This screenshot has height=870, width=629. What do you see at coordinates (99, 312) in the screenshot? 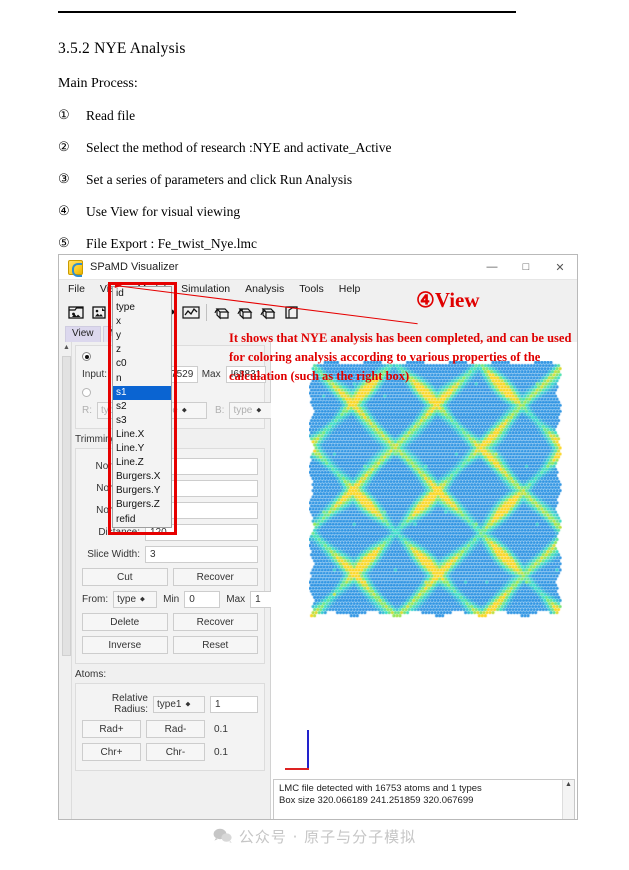
I see `save-file-icon` at bounding box center [99, 312].